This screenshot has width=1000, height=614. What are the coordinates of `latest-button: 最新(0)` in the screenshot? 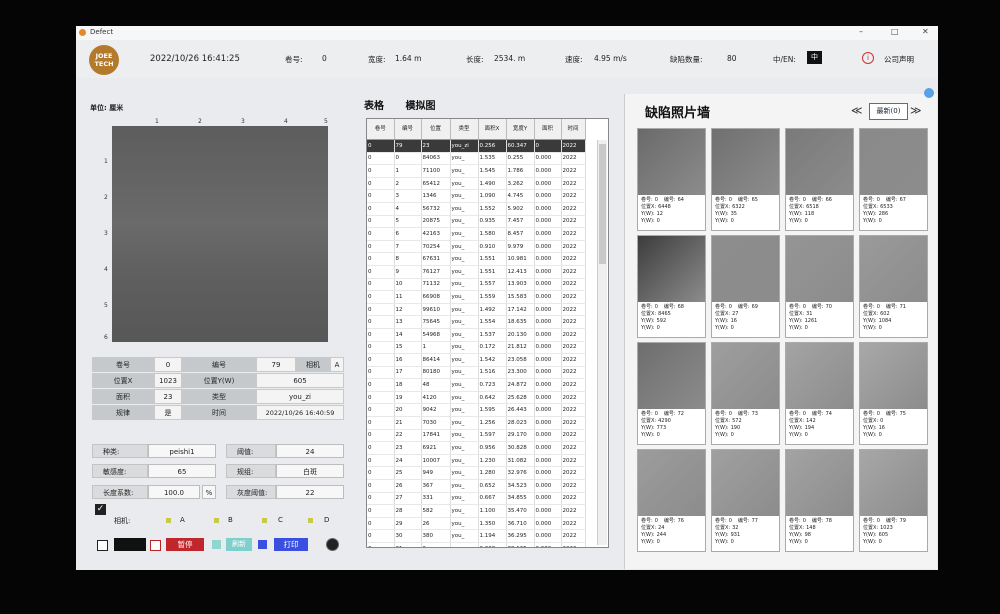 It's located at (888, 111).